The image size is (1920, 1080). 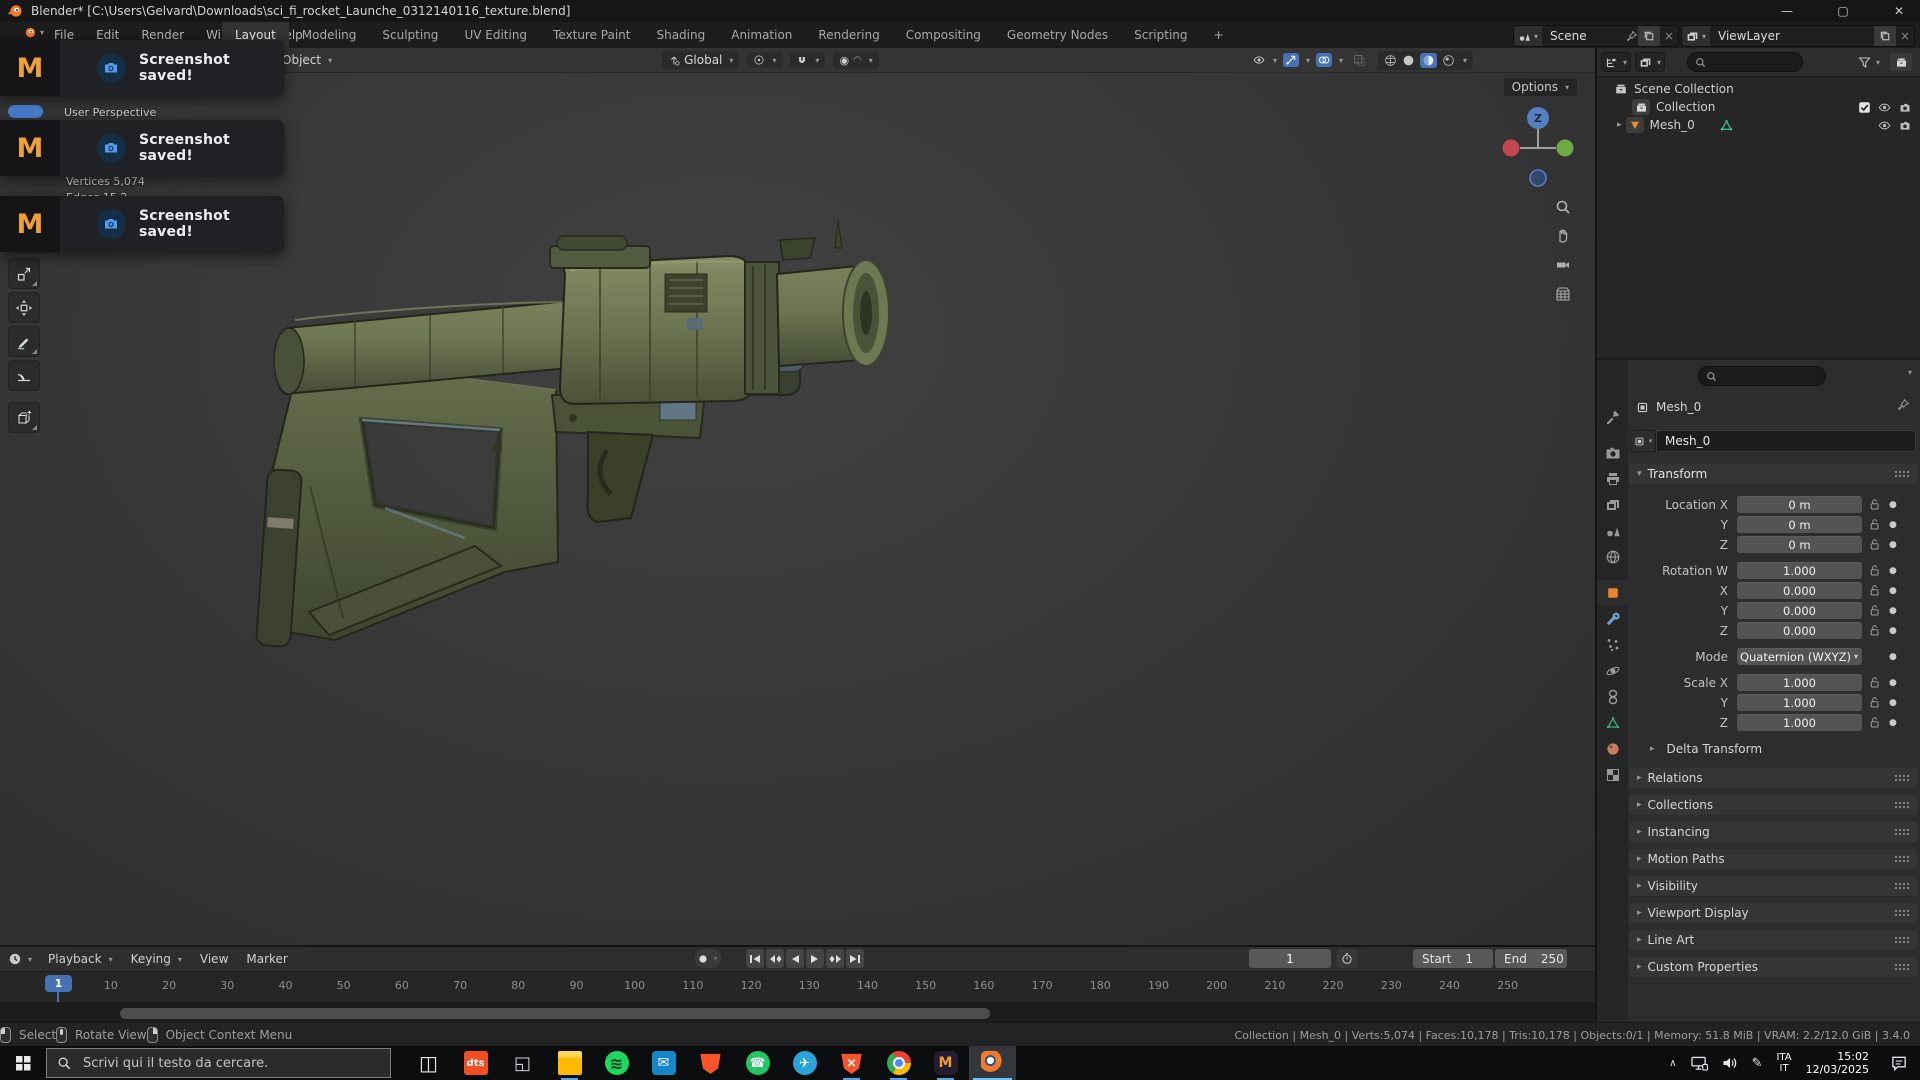 I want to click on tool-add-cube-button, so click(x=24, y=417).